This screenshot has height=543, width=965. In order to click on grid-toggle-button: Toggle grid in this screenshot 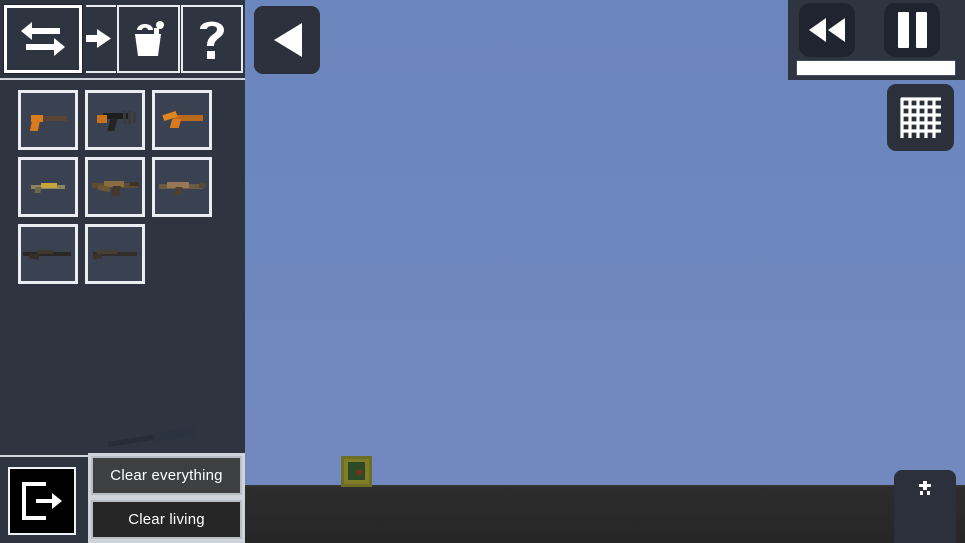, I will do `click(920, 117)`.